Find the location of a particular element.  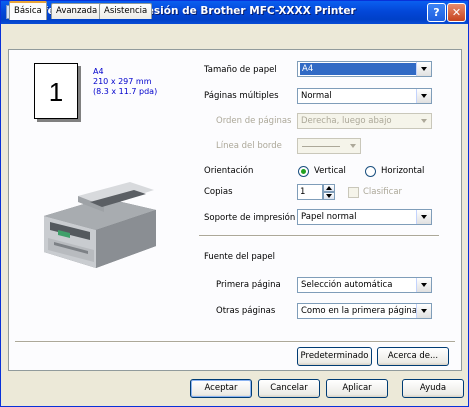

paper-inches: (8.3 x 11.7 pda) is located at coordinates (125, 91).